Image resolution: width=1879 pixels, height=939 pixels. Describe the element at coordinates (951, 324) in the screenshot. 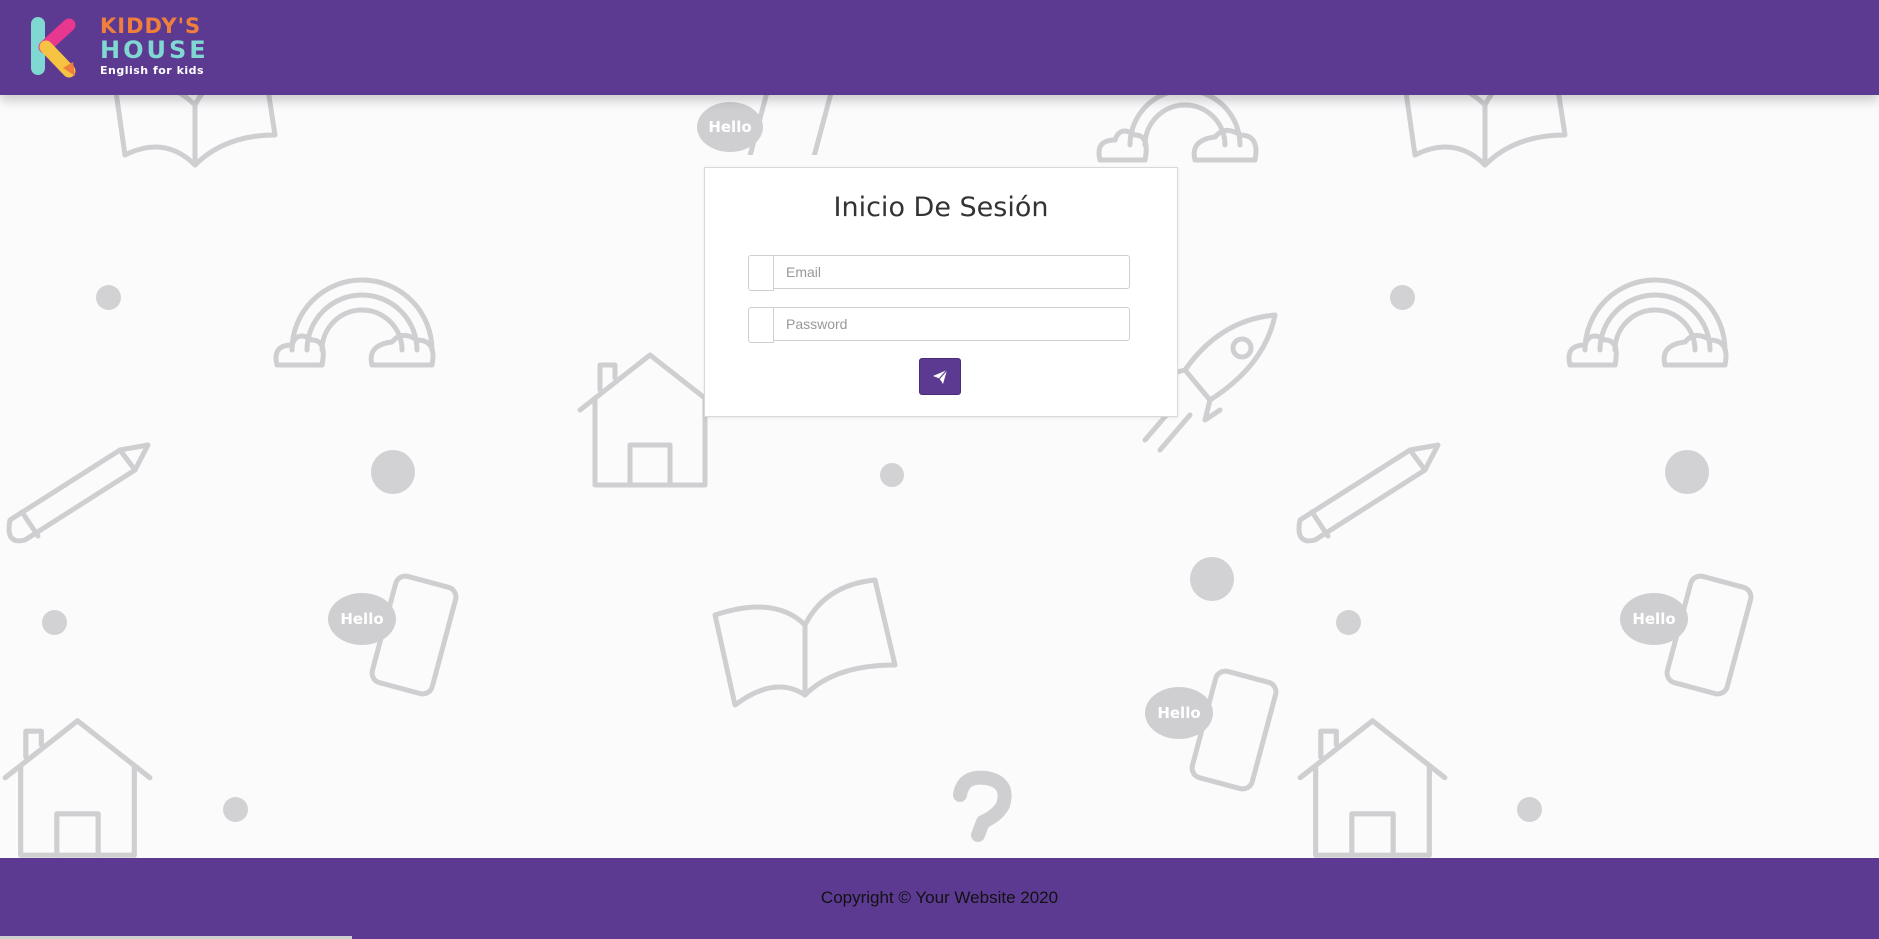

I see `password-input` at that location.